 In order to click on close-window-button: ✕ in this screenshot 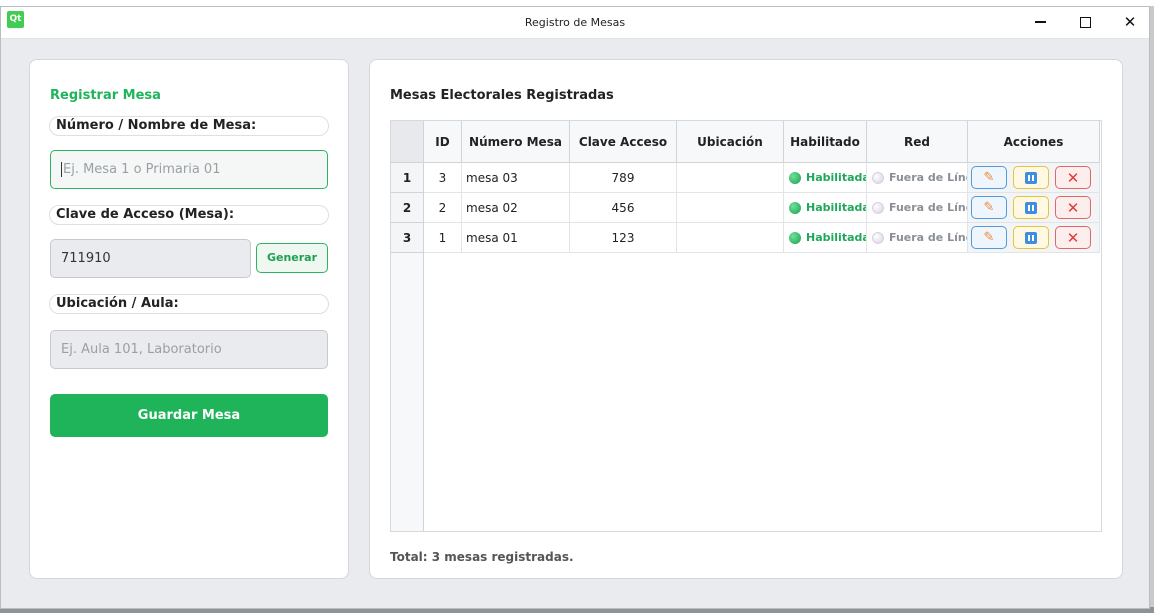, I will do `click(1130, 22)`.